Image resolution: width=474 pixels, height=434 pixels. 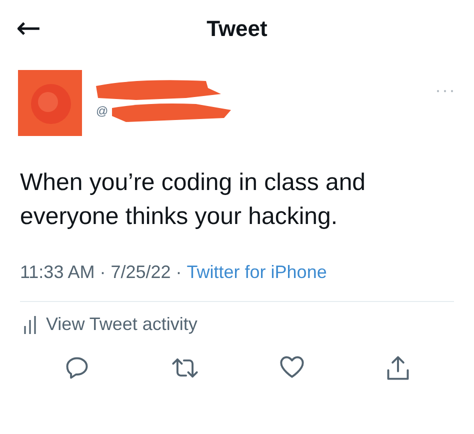 What do you see at coordinates (256, 272) in the screenshot?
I see `source-link: Twitter for iPhone` at bounding box center [256, 272].